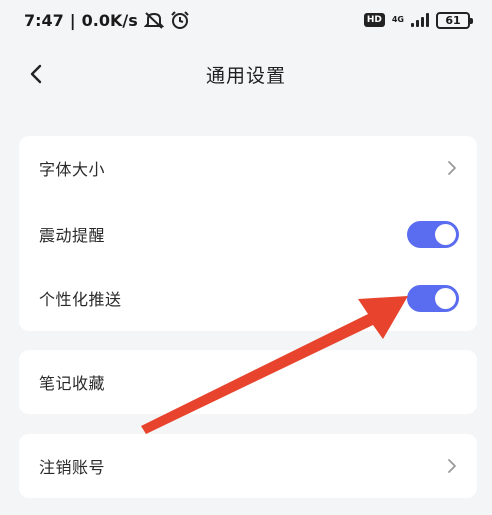 Image resolution: width=492 pixels, height=515 pixels. I want to click on nav-bar: 通用设置, so click(246, 74).